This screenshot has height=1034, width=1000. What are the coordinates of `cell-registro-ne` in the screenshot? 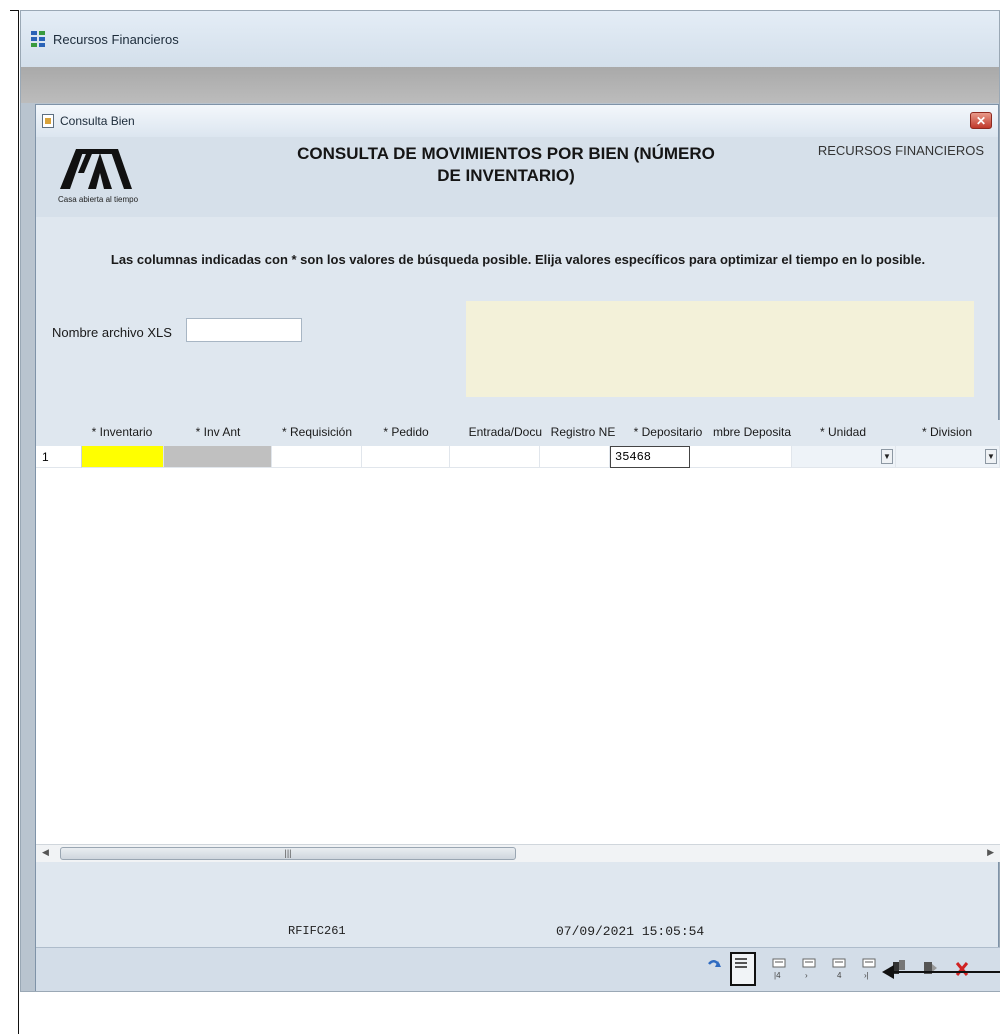 It's located at (575, 457).